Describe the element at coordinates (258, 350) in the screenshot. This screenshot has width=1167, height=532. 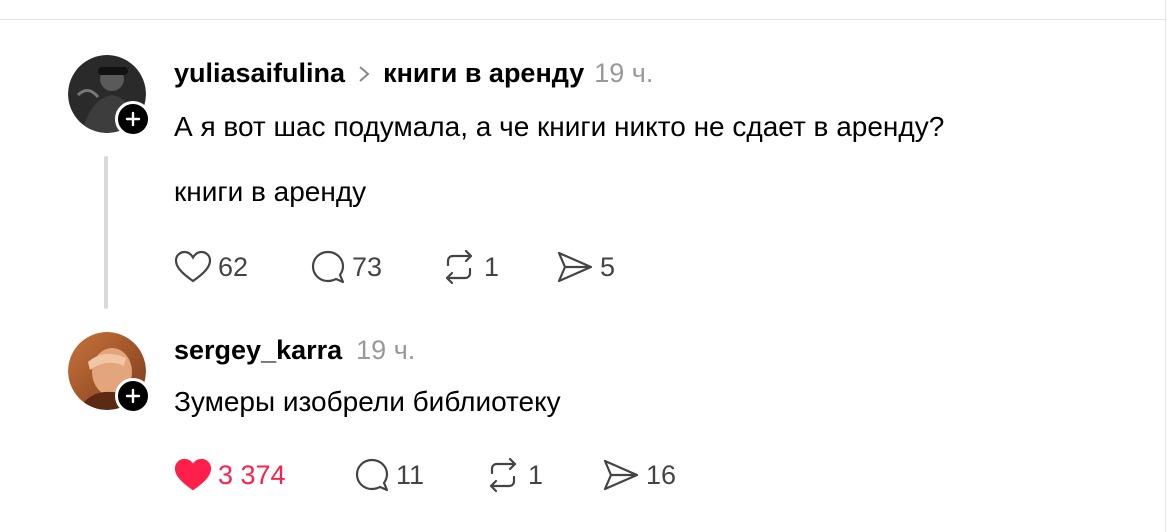
I see `username-link: sergey_karra` at that location.